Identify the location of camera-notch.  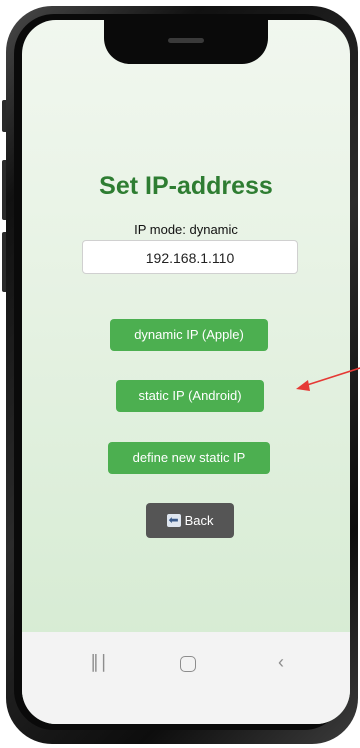
(186, 42).